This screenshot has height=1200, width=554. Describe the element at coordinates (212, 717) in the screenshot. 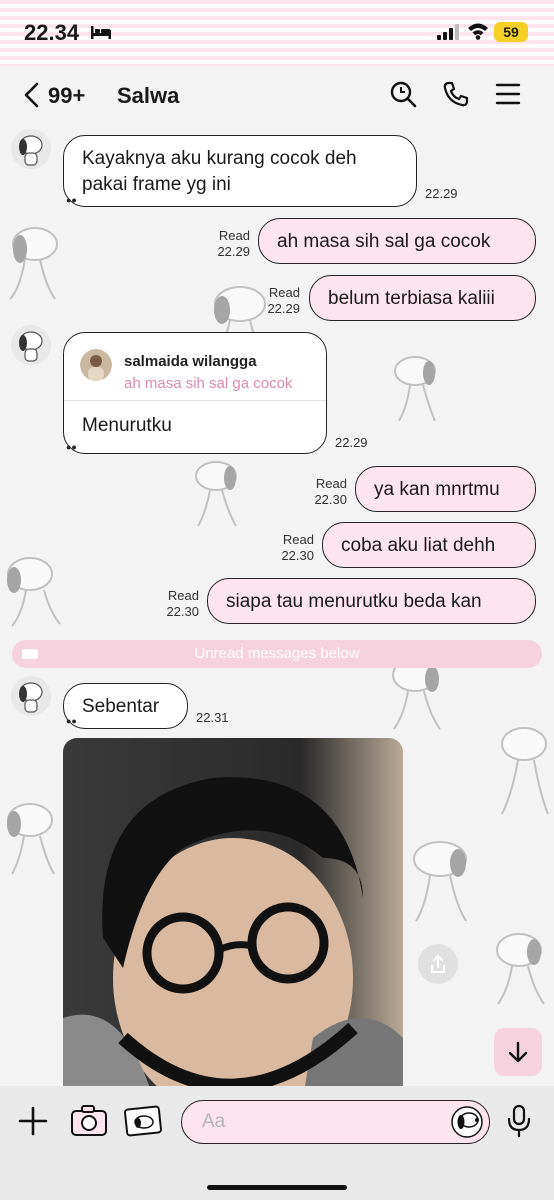

I see `message-time: 22.31` at that location.